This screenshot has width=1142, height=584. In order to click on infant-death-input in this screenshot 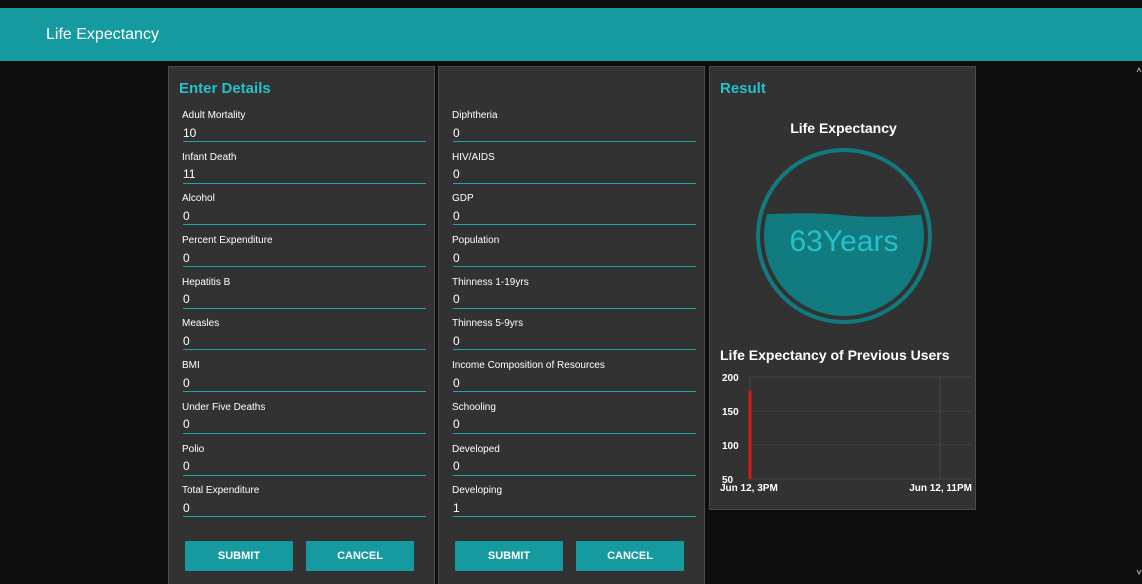, I will do `click(304, 174)`.